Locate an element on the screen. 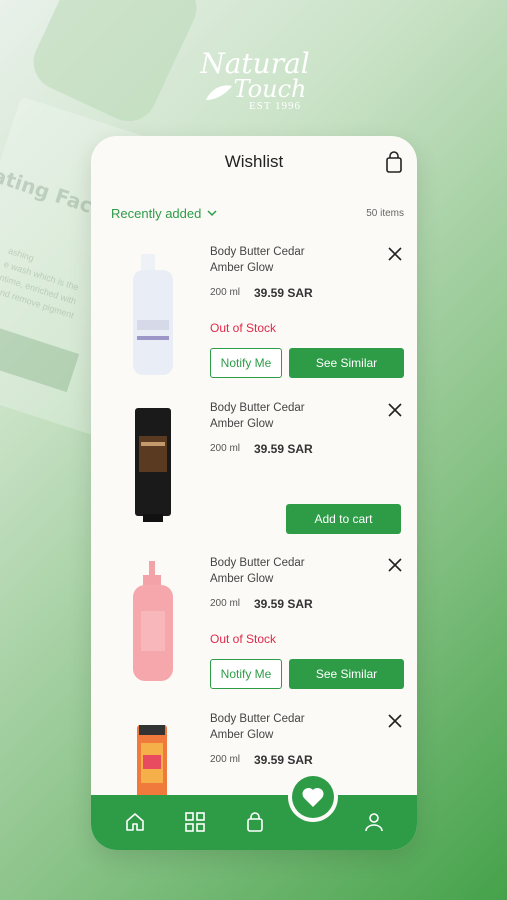 The height and width of the screenshot is (900, 507). pink-pump-bottle is located at coordinates (153, 621).